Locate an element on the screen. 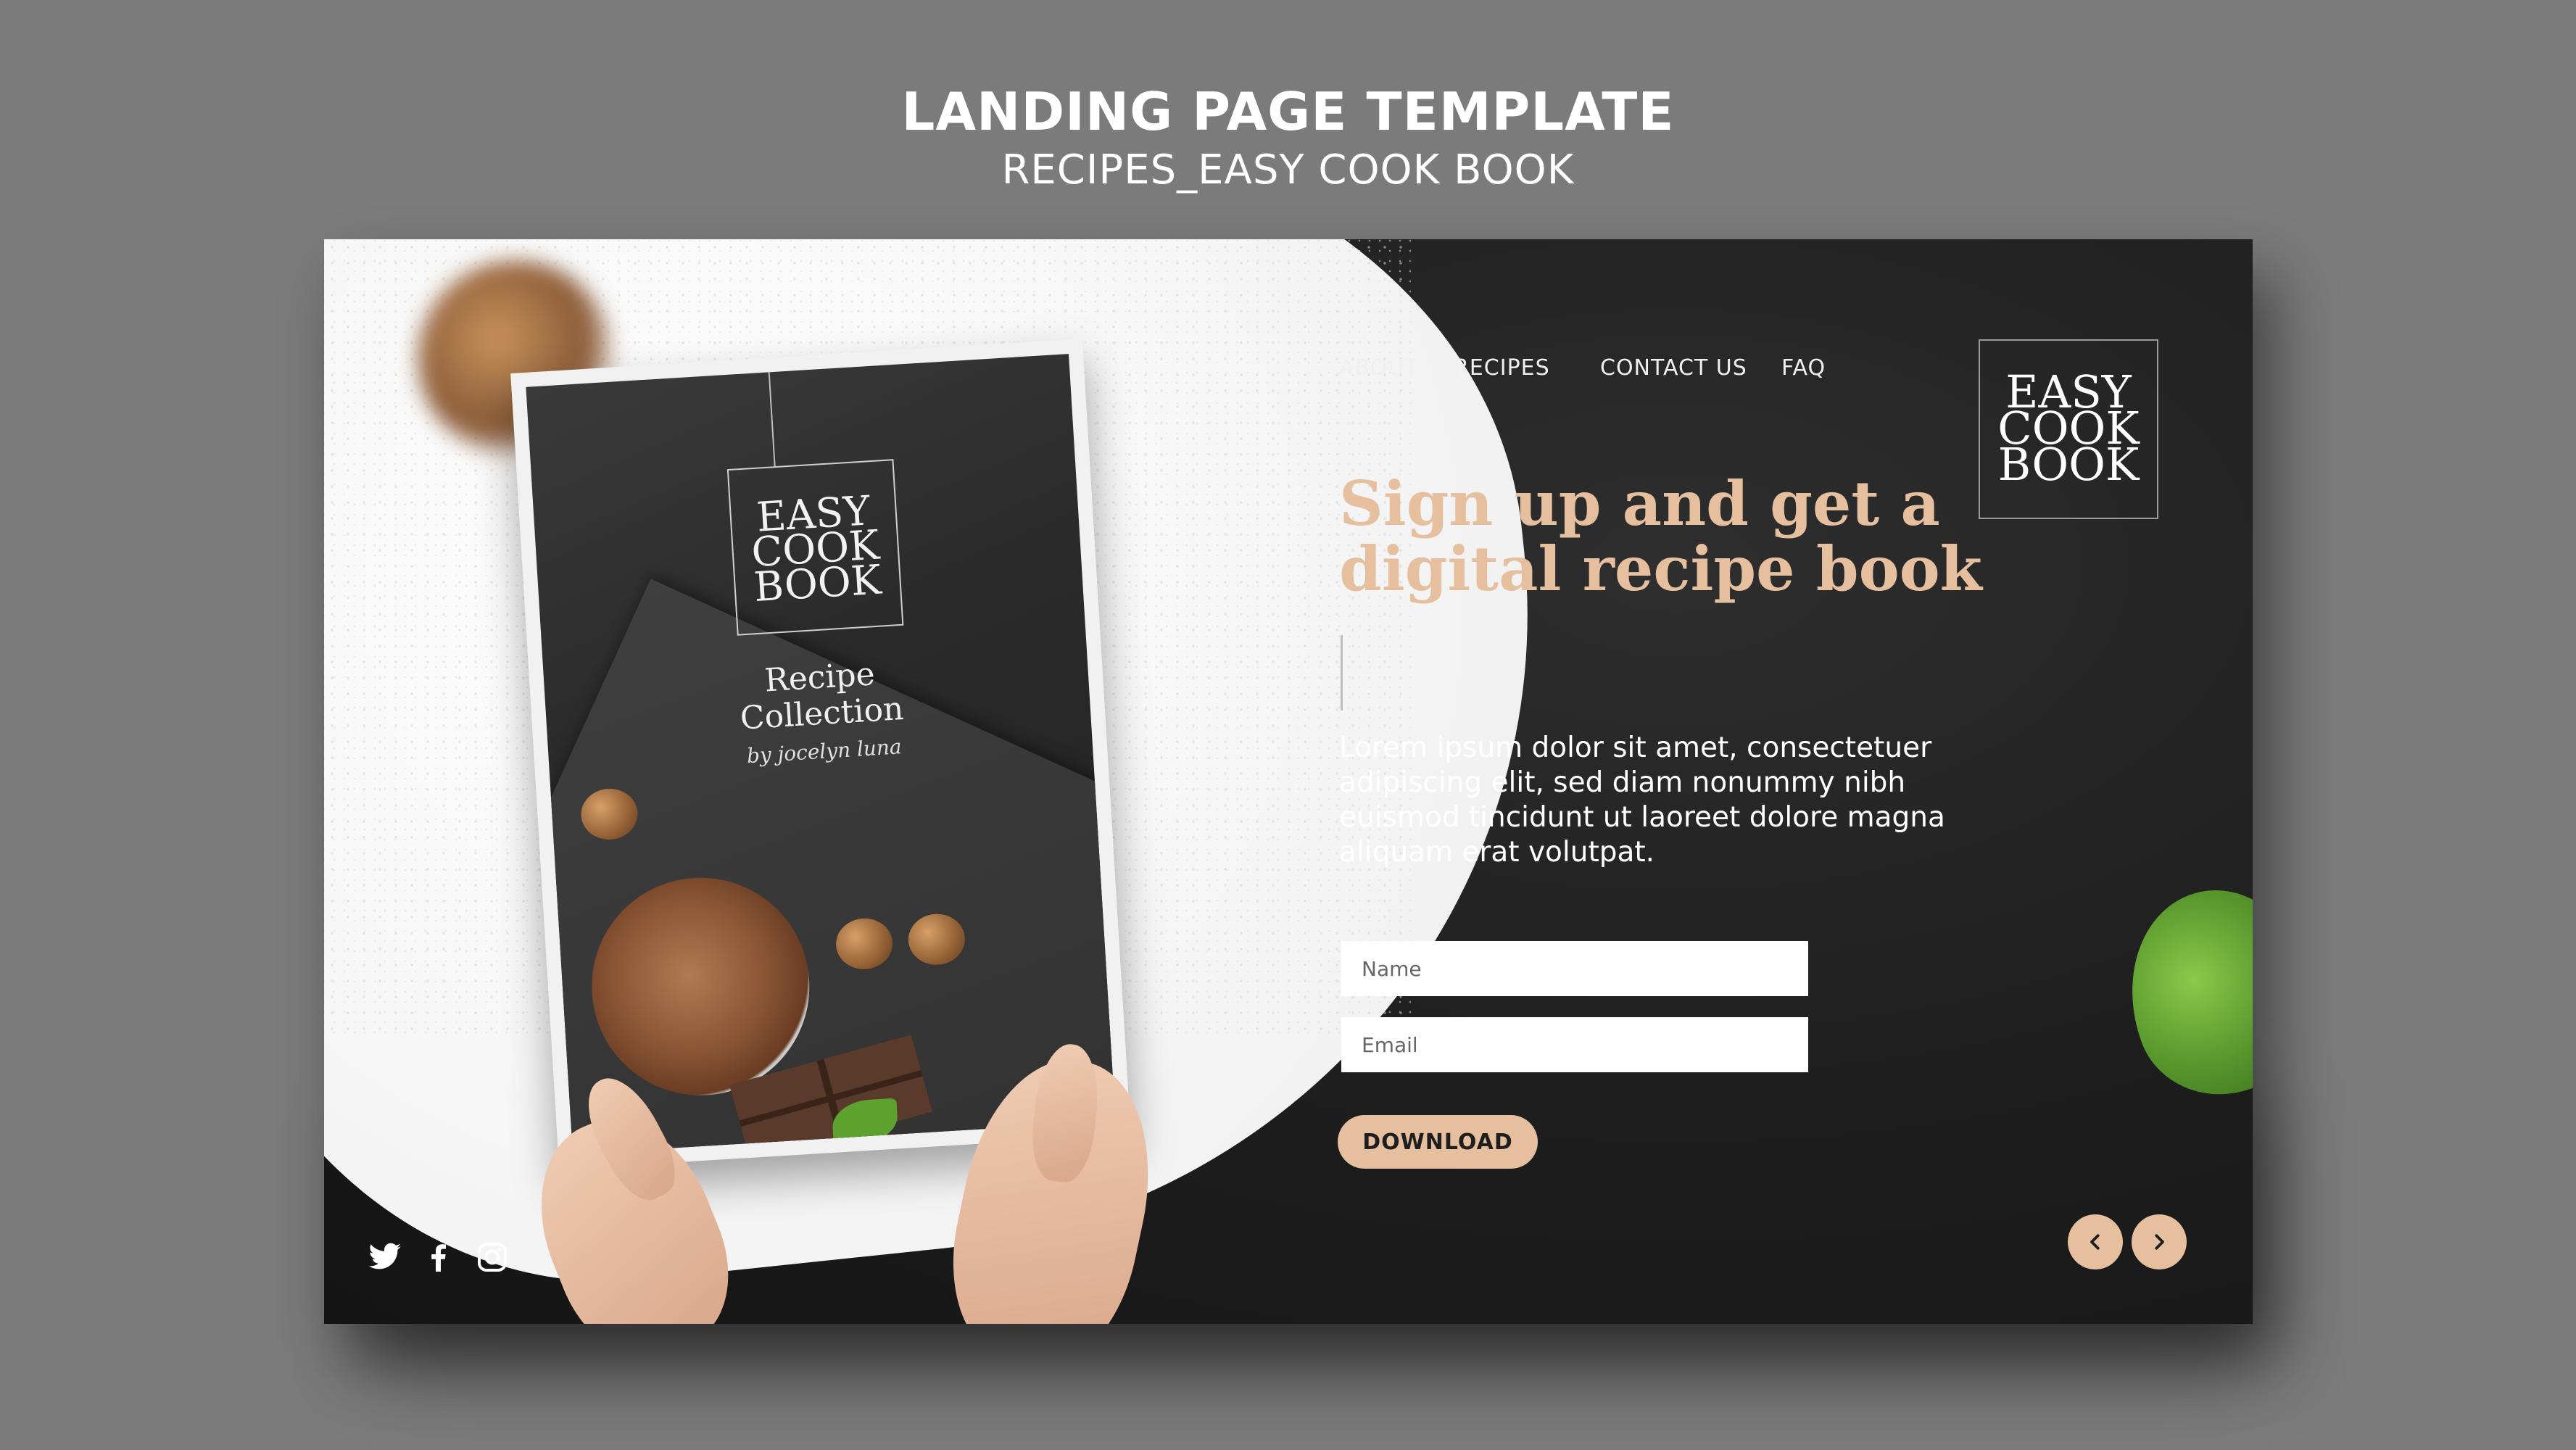  name-field is located at coordinates (1574, 969).